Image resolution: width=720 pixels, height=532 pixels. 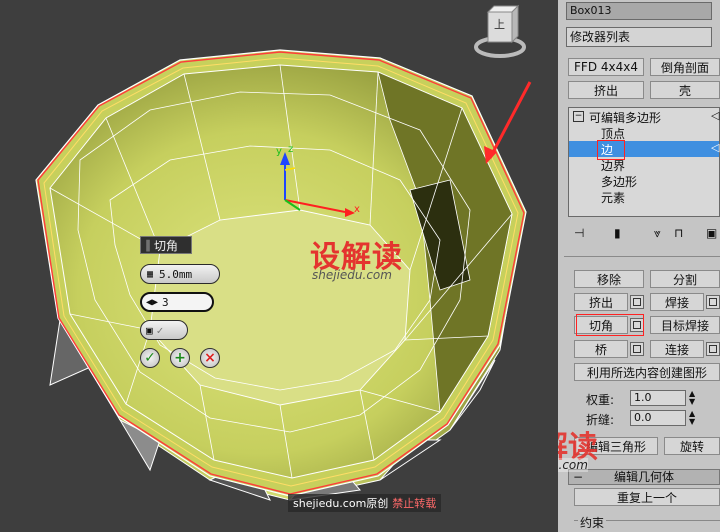 What do you see at coordinates (600, 400) in the screenshot?
I see `weight-label: 权重:` at bounding box center [600, 400].